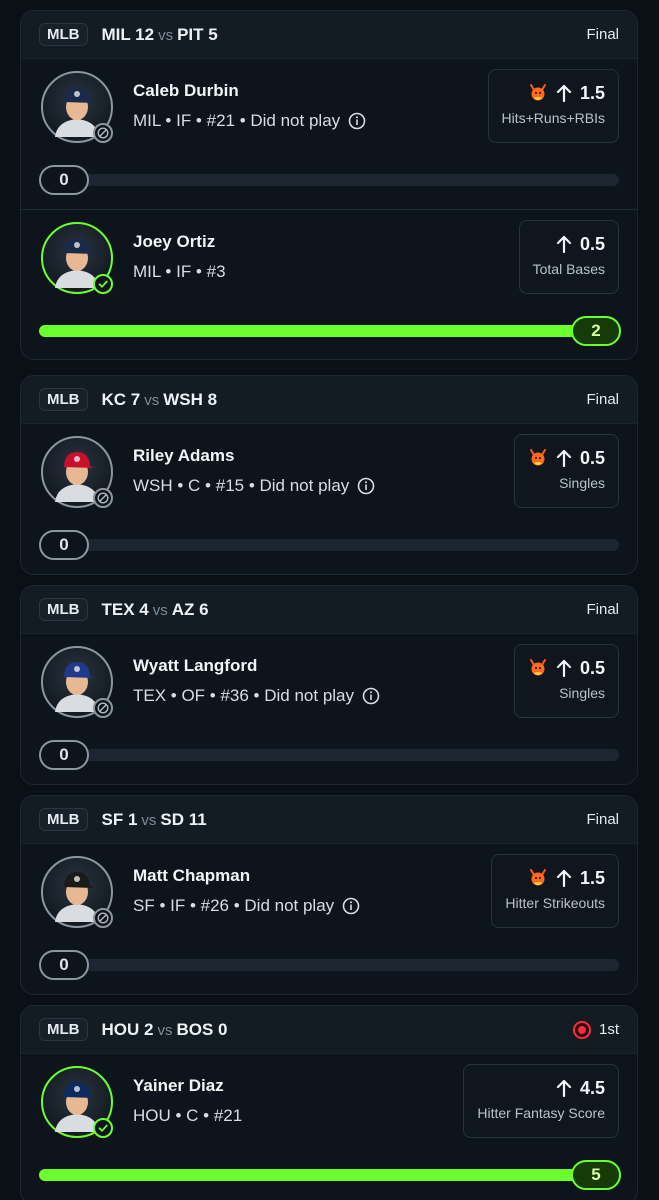 This screenshot has height=1200, width=659. I want to click on projection-line: 1.5, so click(555, 878).